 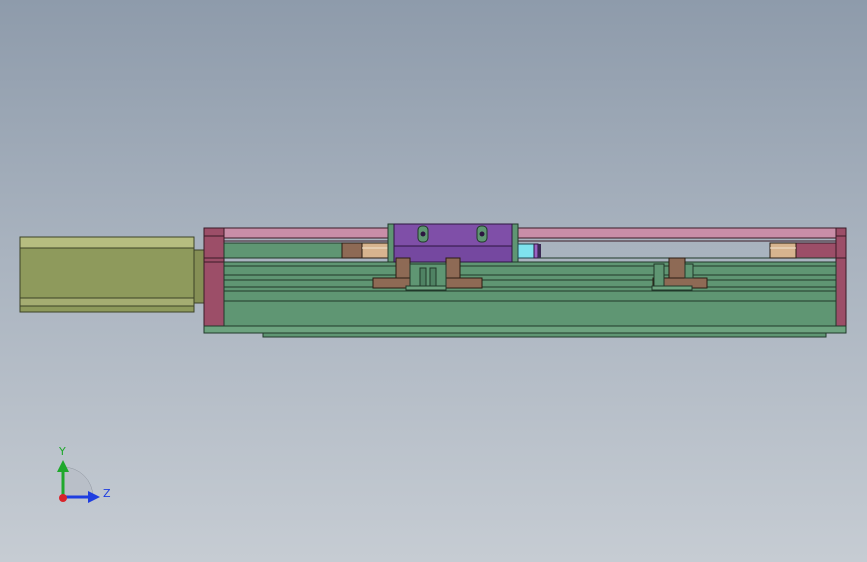 I want to click on carriage-bolt-right, so click(x=482, y=234).